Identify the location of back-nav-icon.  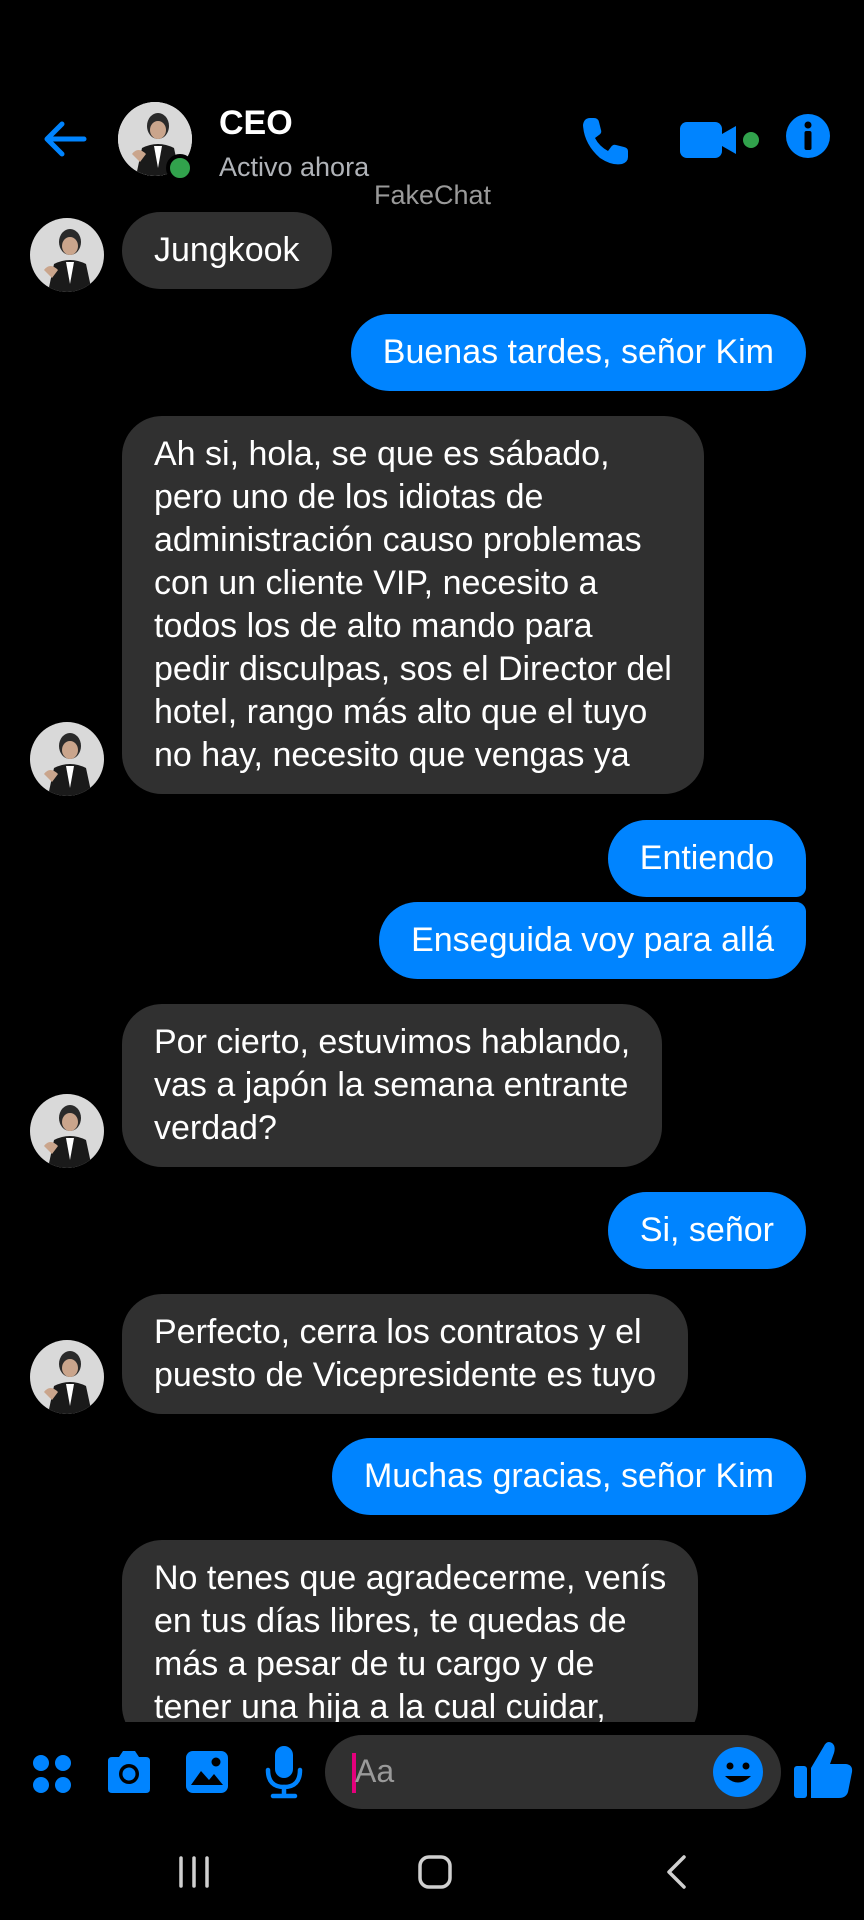
(678, 1872).